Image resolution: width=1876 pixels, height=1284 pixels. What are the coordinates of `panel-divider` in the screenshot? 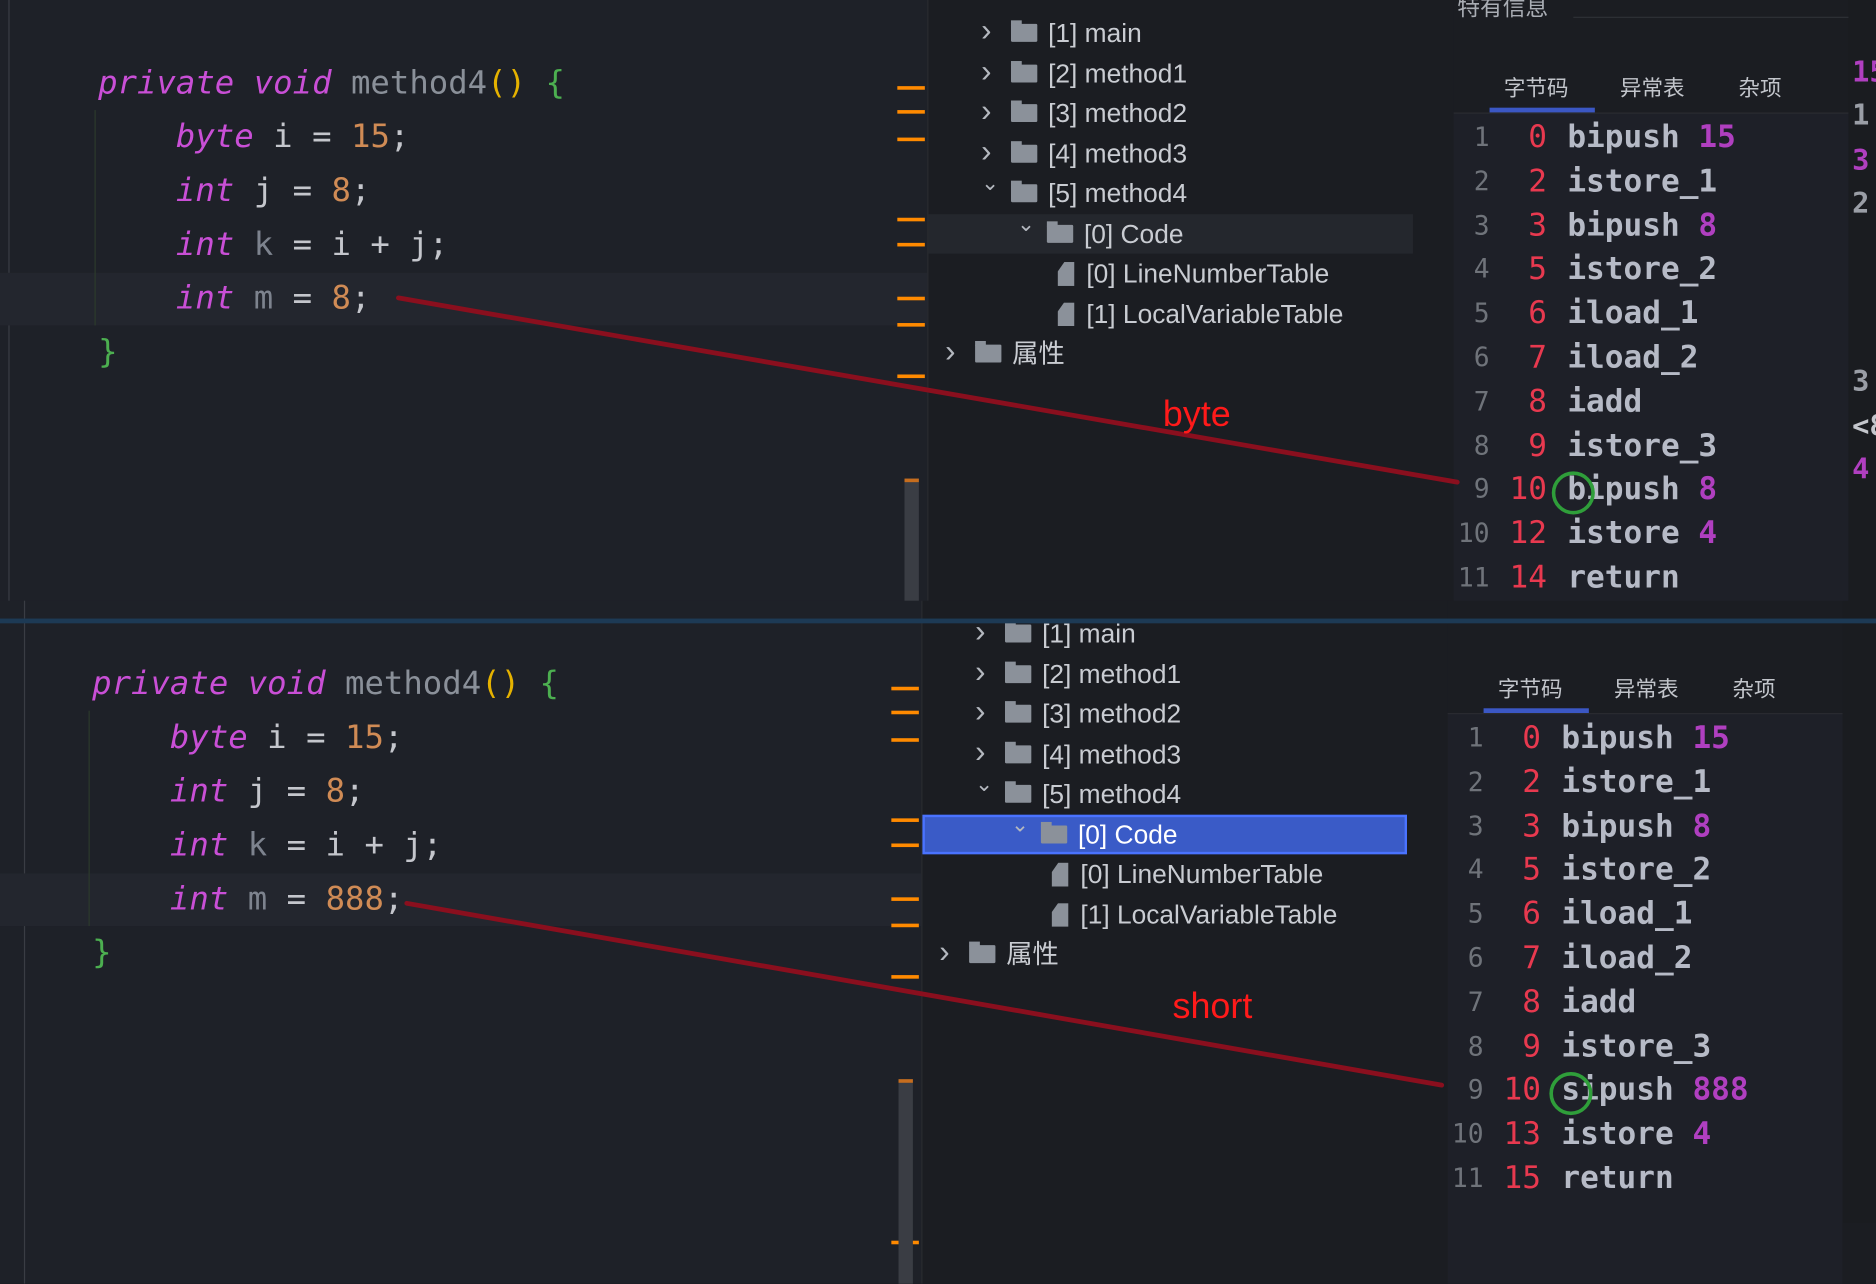 It's located at (938, 621).